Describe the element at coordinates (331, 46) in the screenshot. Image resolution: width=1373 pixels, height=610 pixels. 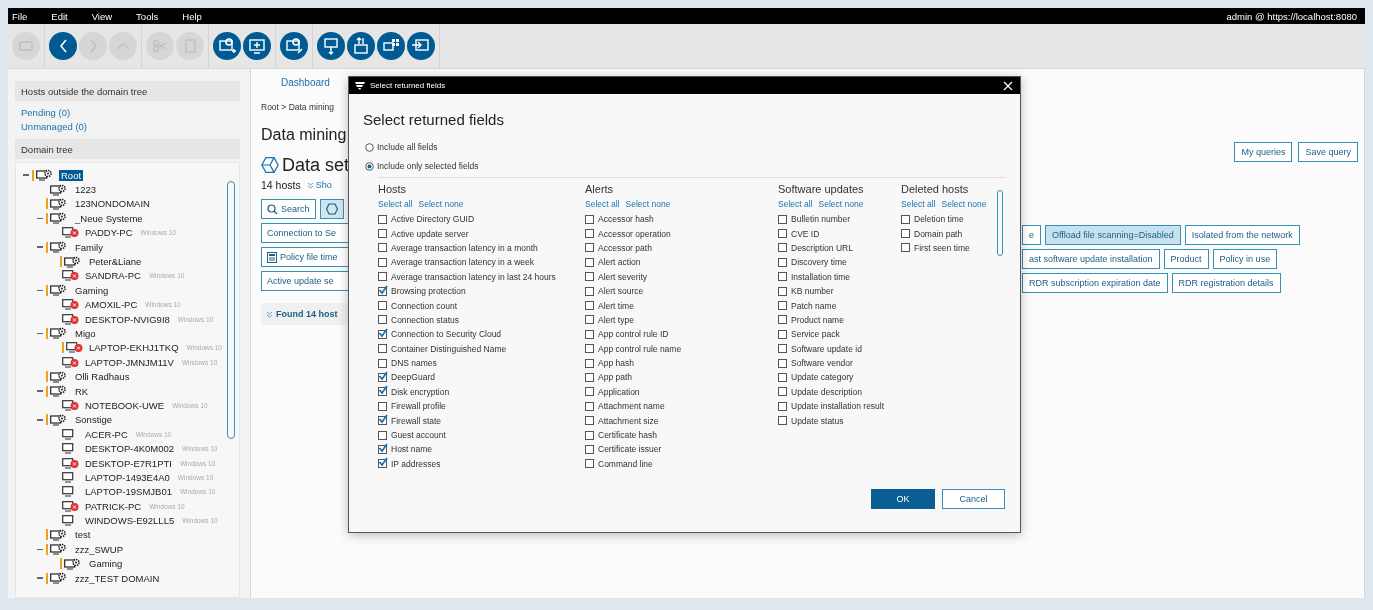
I see `export-button` at that location.